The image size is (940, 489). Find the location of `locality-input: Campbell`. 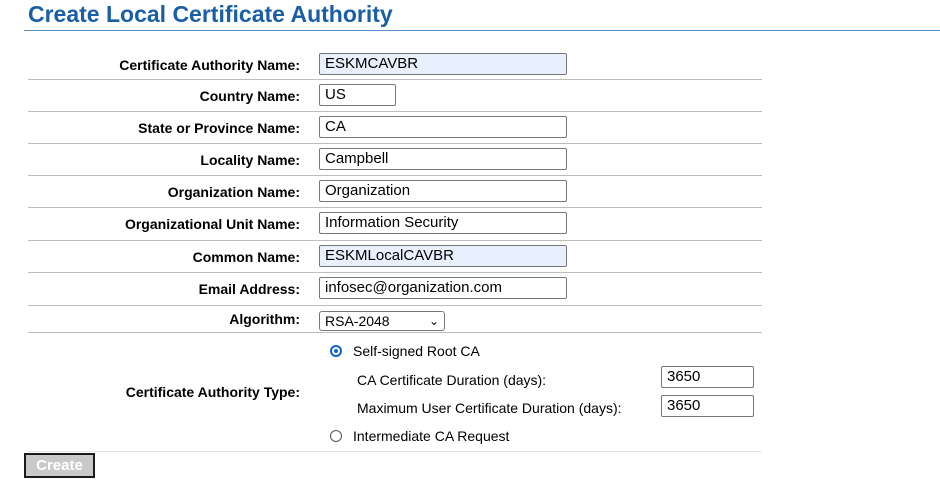

locality-input: Campbell is located at coordinates (443, 159).